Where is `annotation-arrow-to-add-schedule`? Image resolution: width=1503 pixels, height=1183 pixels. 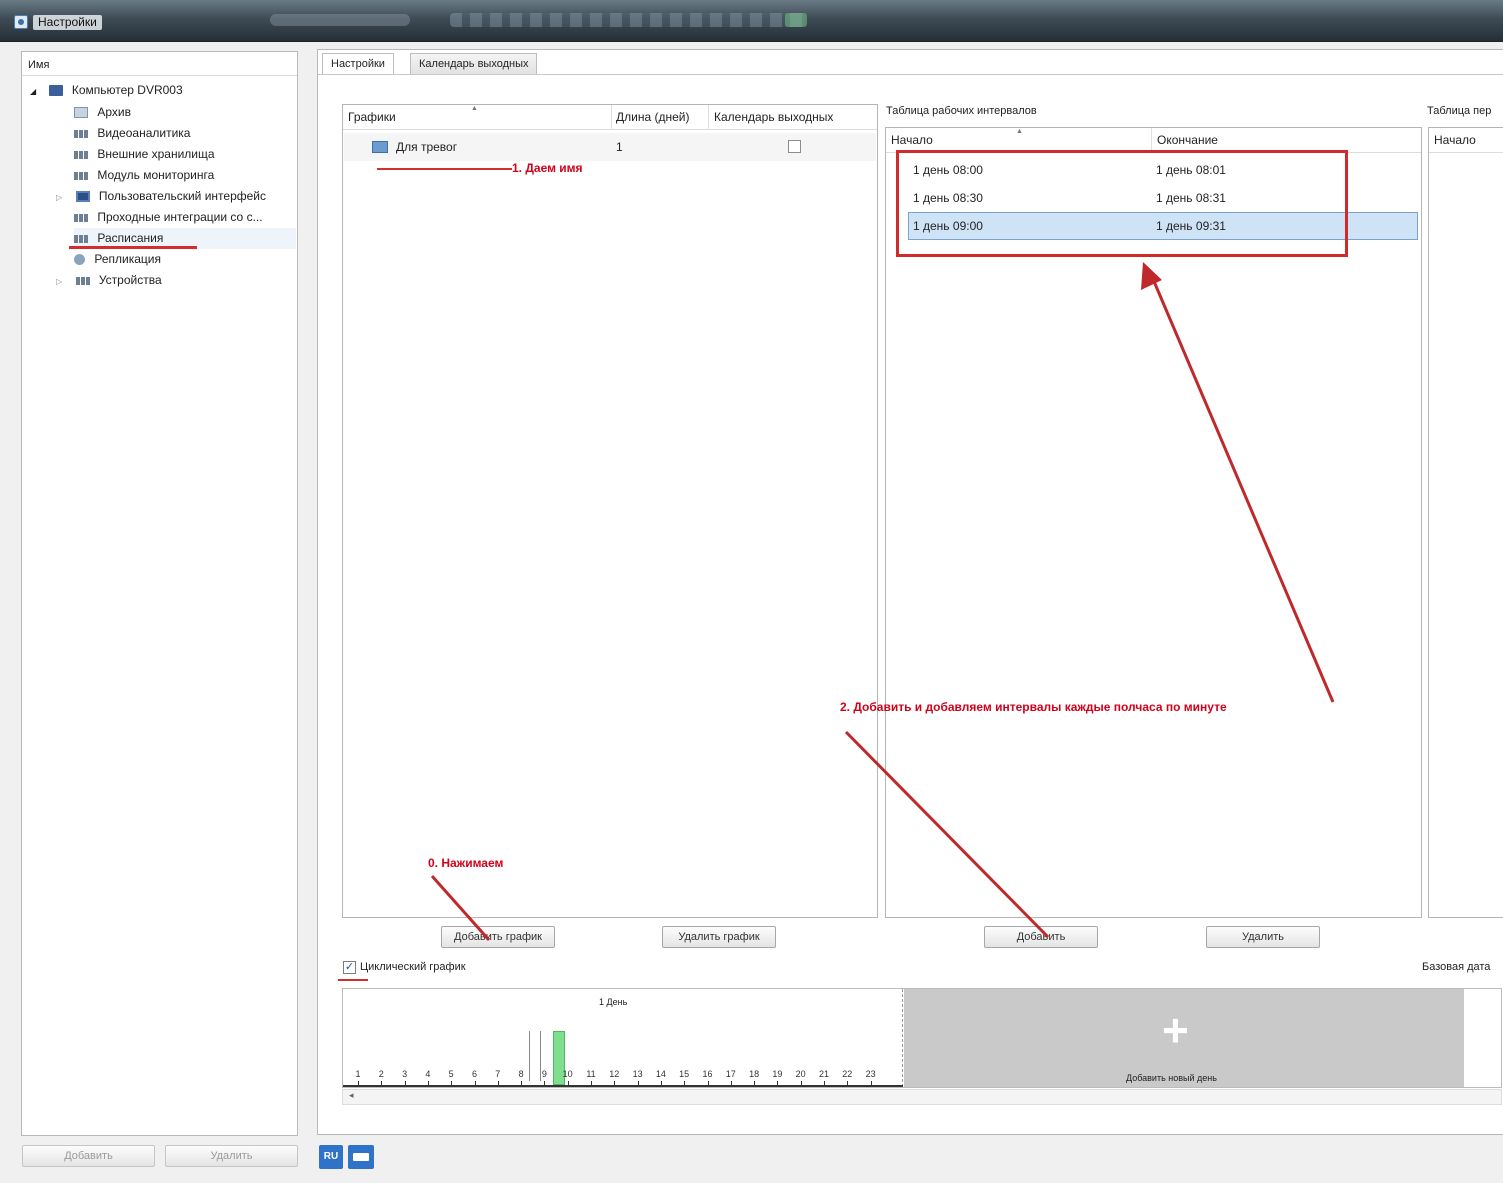
annotation-arrow-to-add-schedule is located at coordinates (460, 908).